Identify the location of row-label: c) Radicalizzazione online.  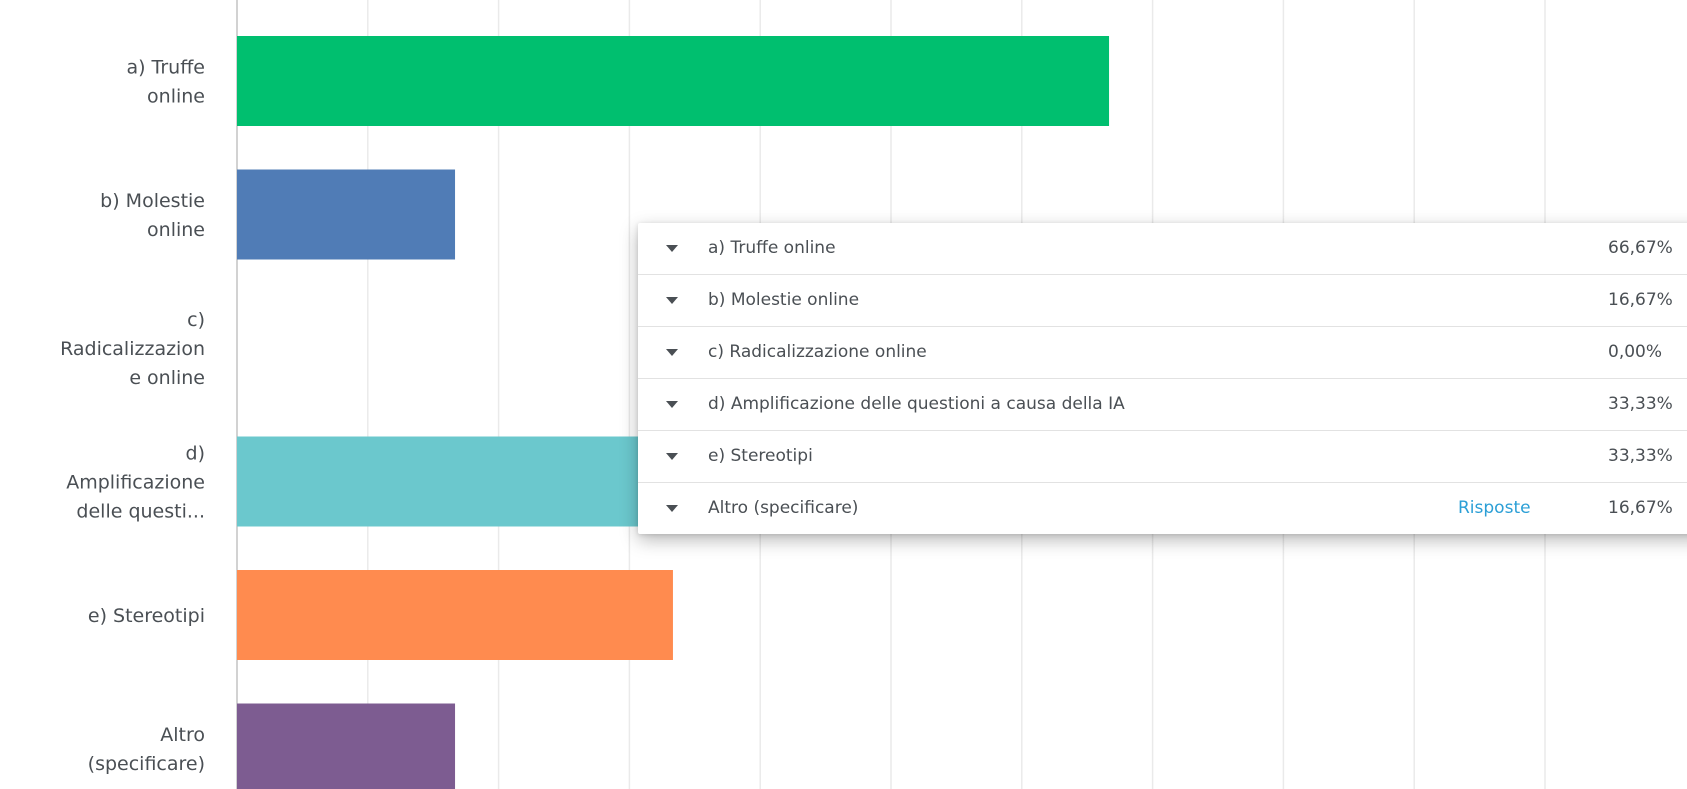
(817, 352).